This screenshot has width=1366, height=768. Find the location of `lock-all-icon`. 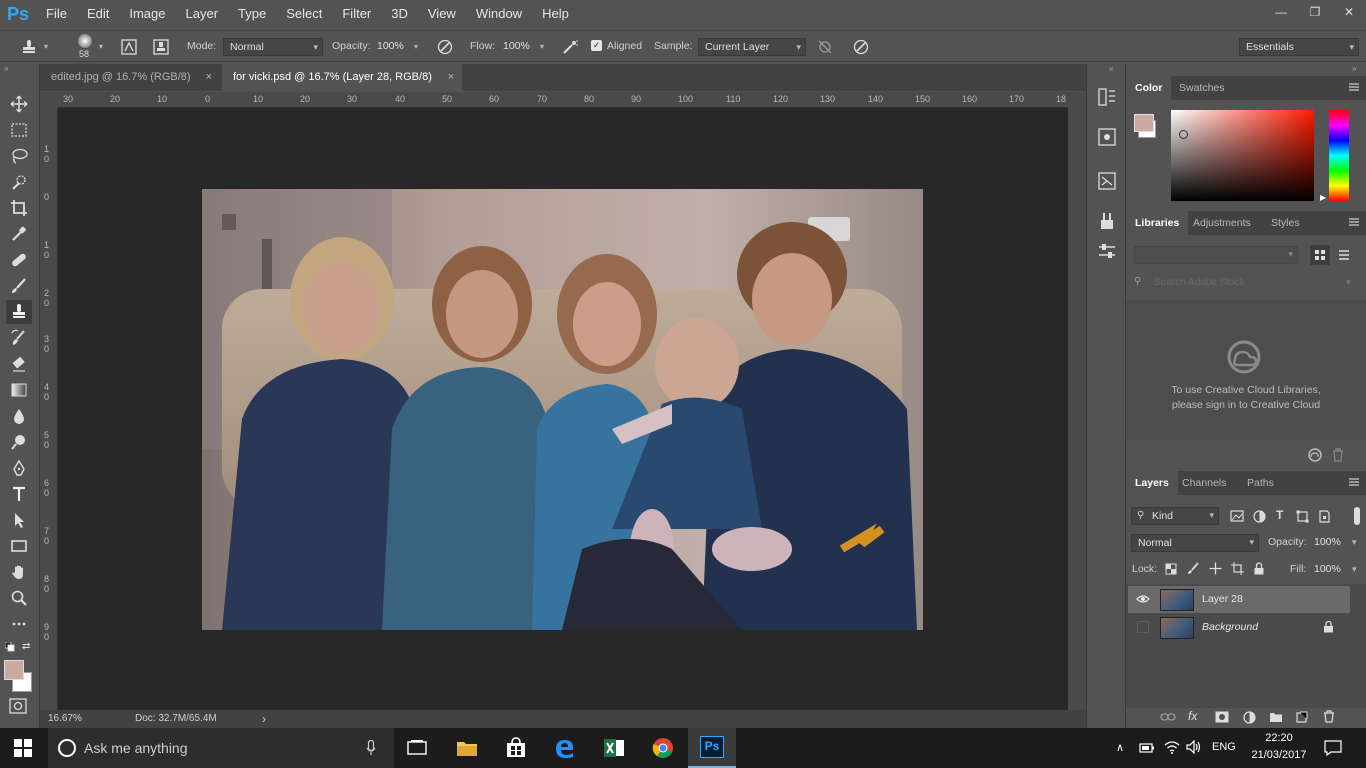

lock-all-icon is located at coordinates (1259, 568).